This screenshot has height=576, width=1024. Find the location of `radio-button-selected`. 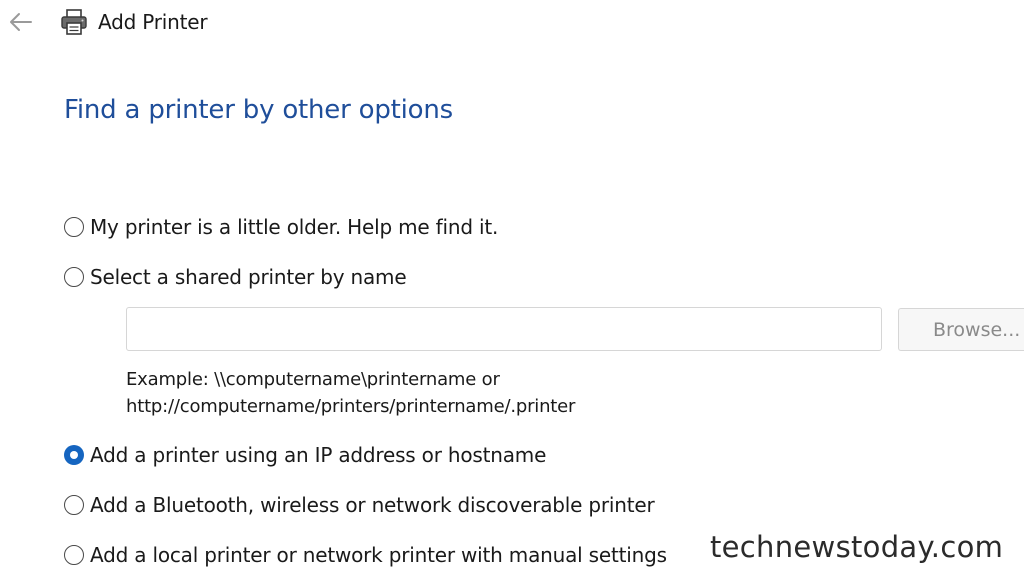

radio-button-selected is located at coordinates (74, 455).